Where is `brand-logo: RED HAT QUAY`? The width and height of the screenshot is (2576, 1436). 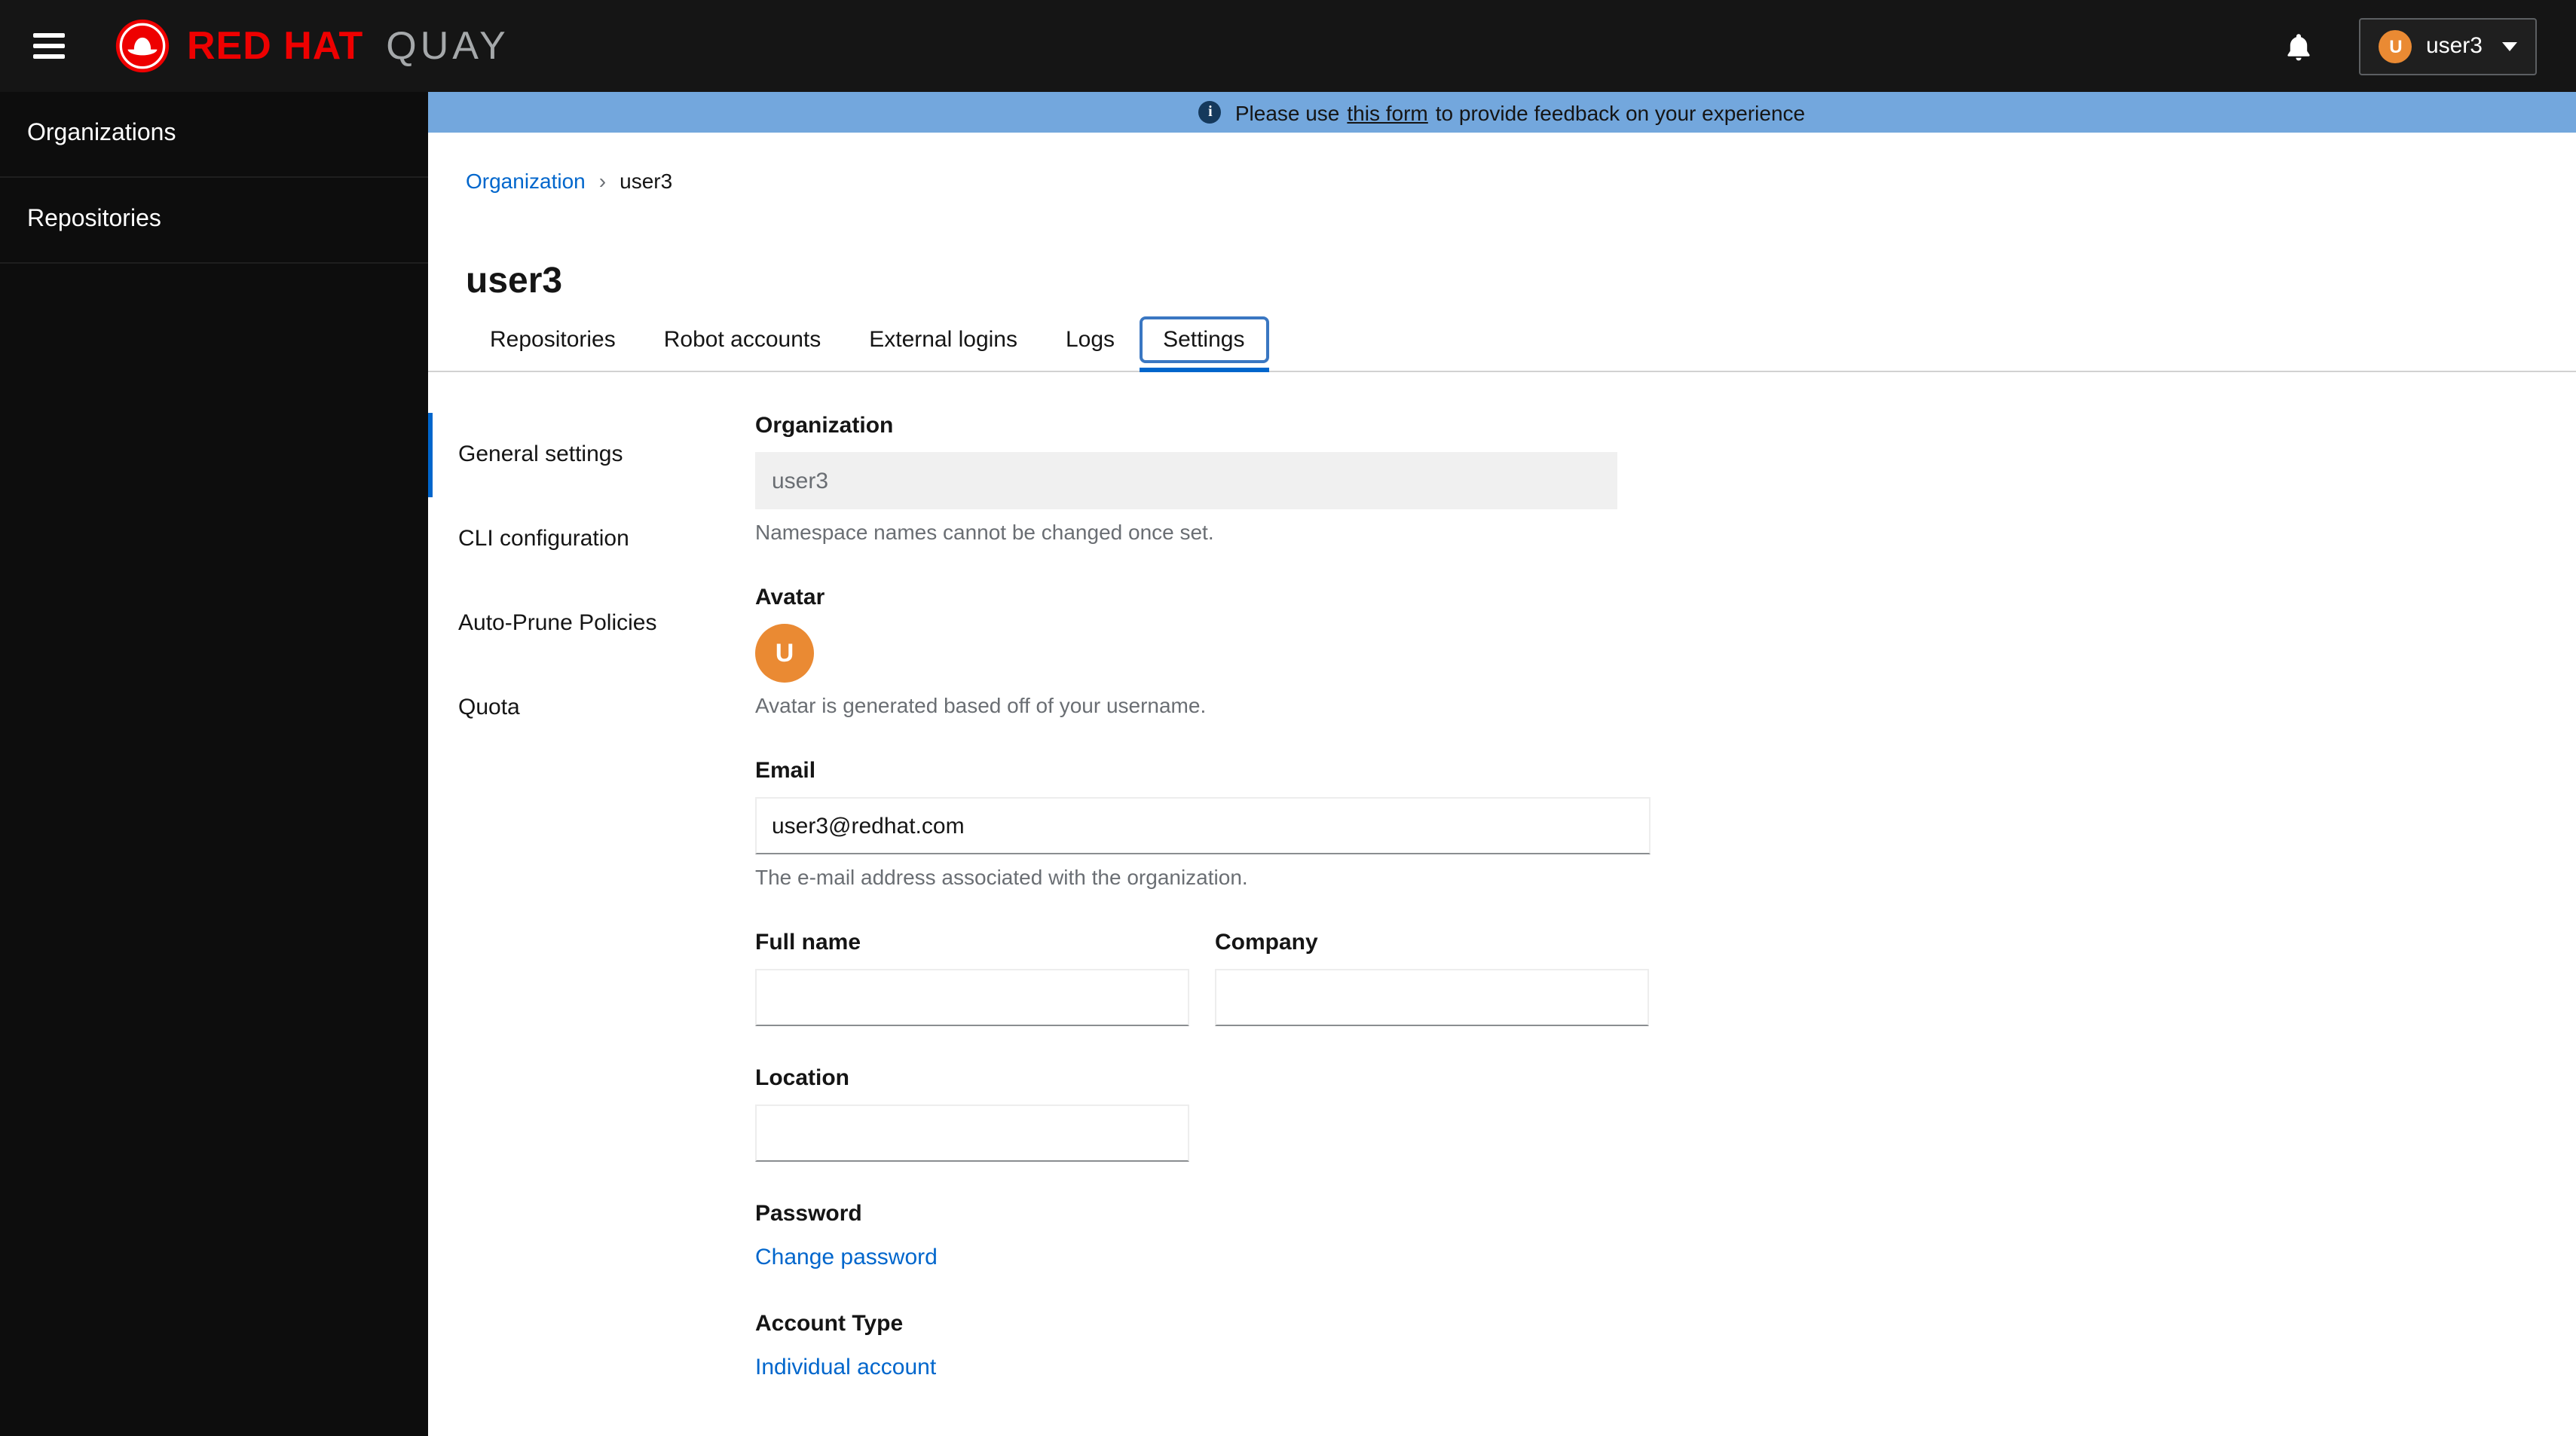
brand-logo: RED HAT QUAY is located at coordinates (312, 46).